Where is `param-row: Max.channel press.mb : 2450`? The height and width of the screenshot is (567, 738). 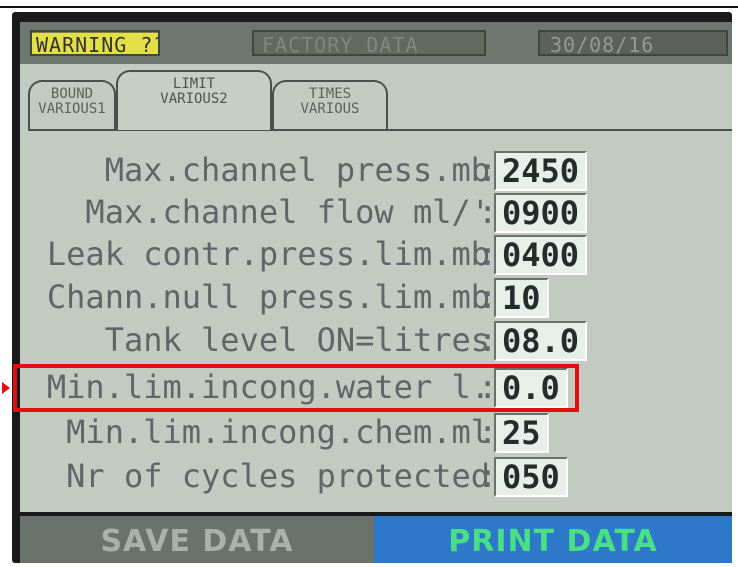 param-row: Max.channel press.mb : 2450 is located at coordinates (376, 170).